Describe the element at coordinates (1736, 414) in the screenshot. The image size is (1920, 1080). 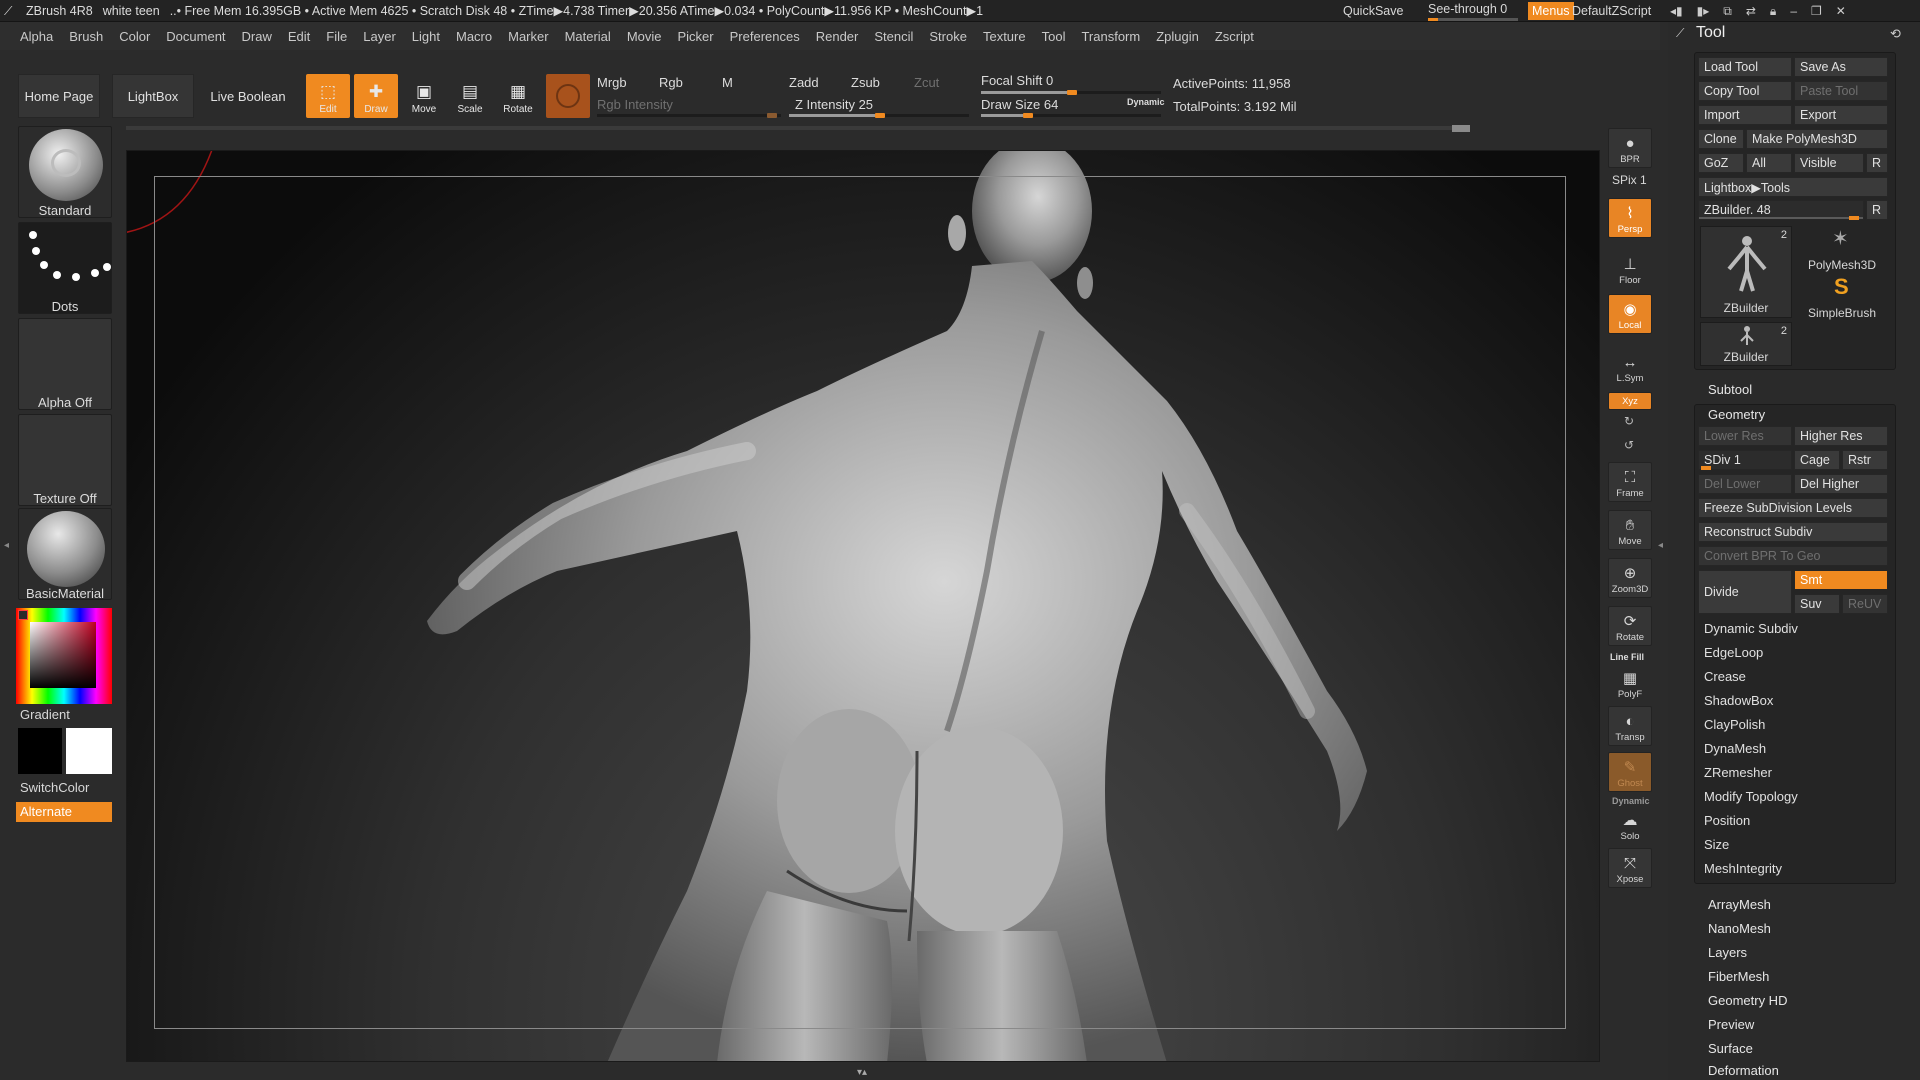
I see `geometry-section: Geometry` at that location.